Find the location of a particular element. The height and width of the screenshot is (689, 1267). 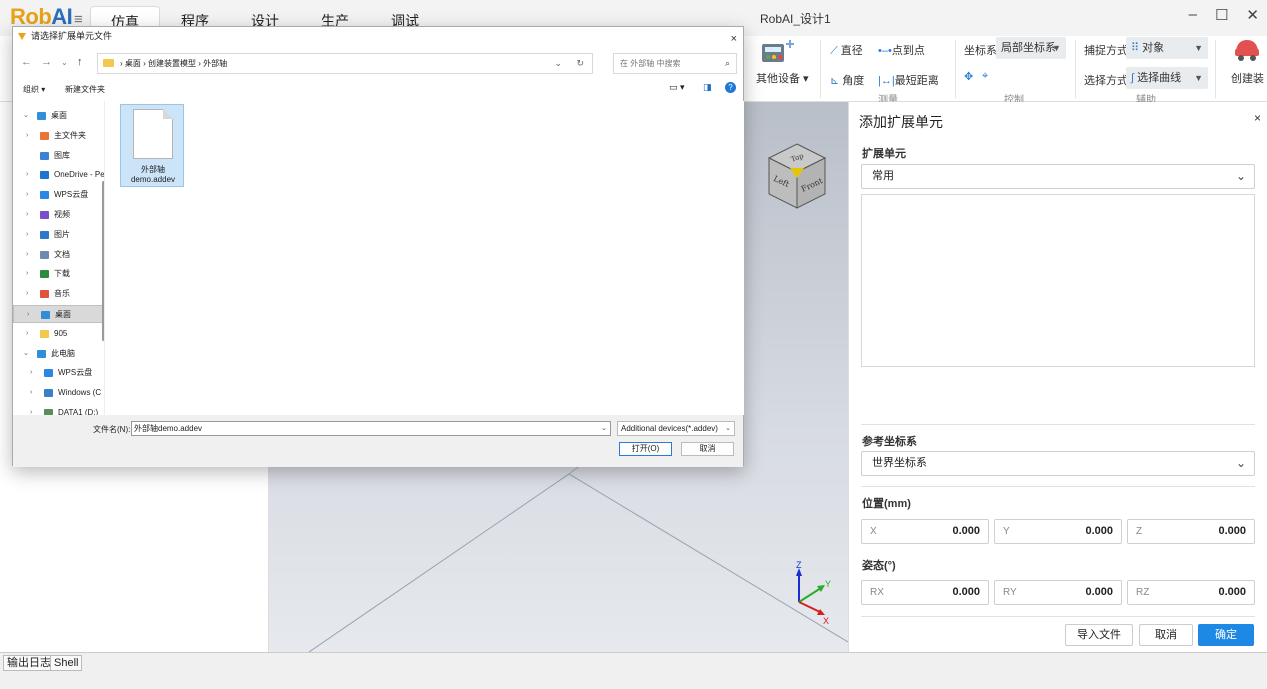

pos-z-field: Z 0.000 is located at coordinates (1191, 531).